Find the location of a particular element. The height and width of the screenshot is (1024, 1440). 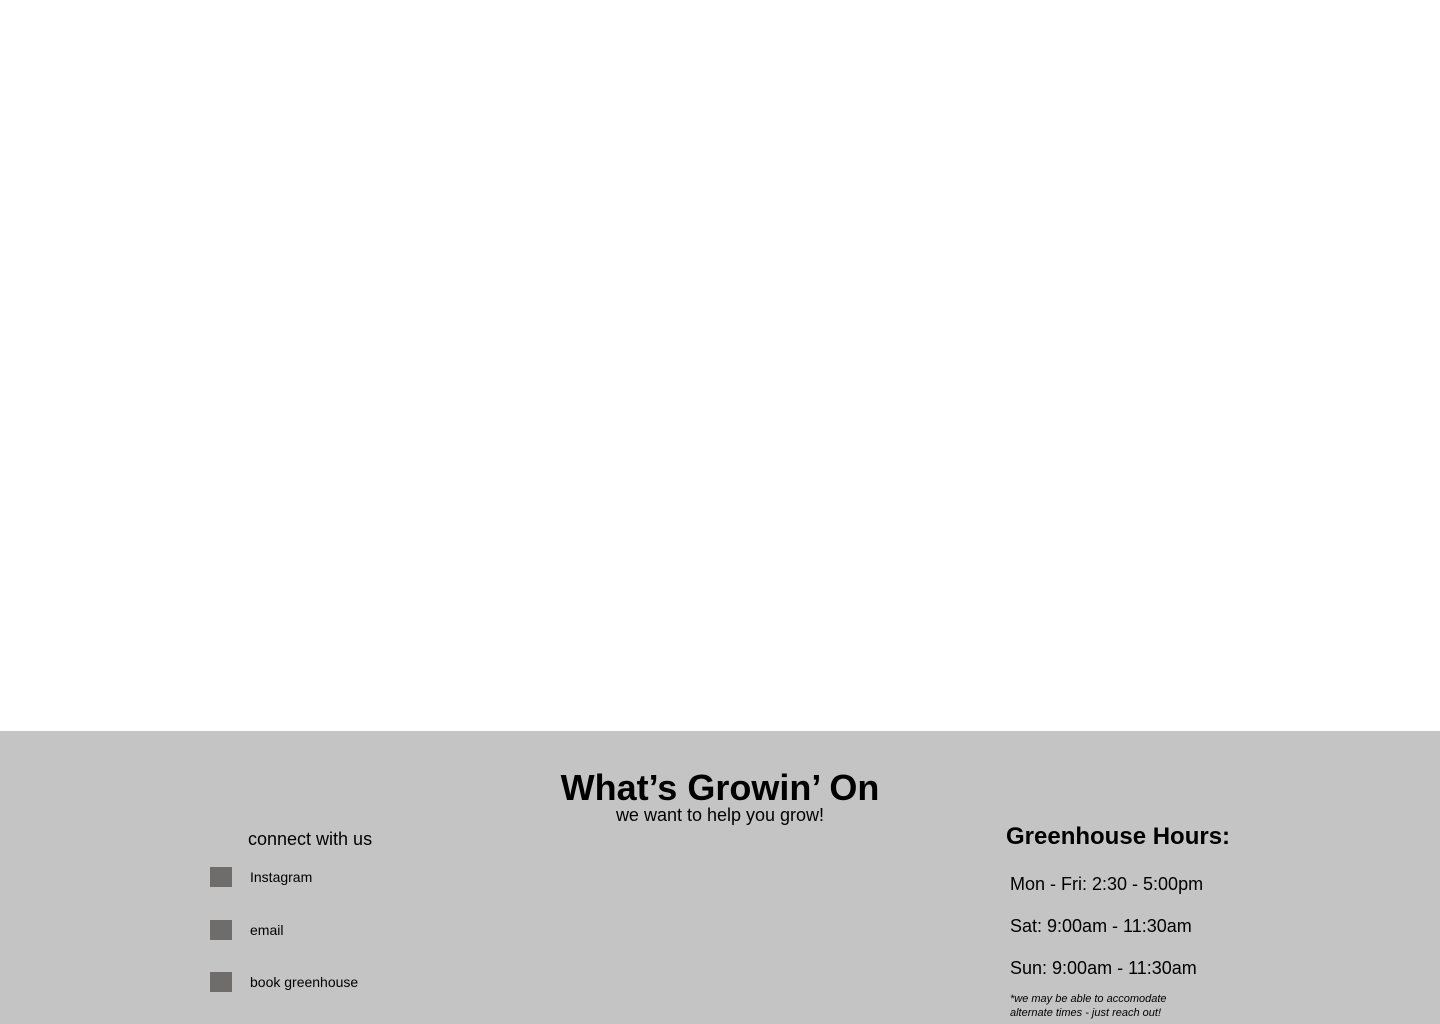

hours-title: Greenhouse Hours: is located at coordinates (1118, 836).